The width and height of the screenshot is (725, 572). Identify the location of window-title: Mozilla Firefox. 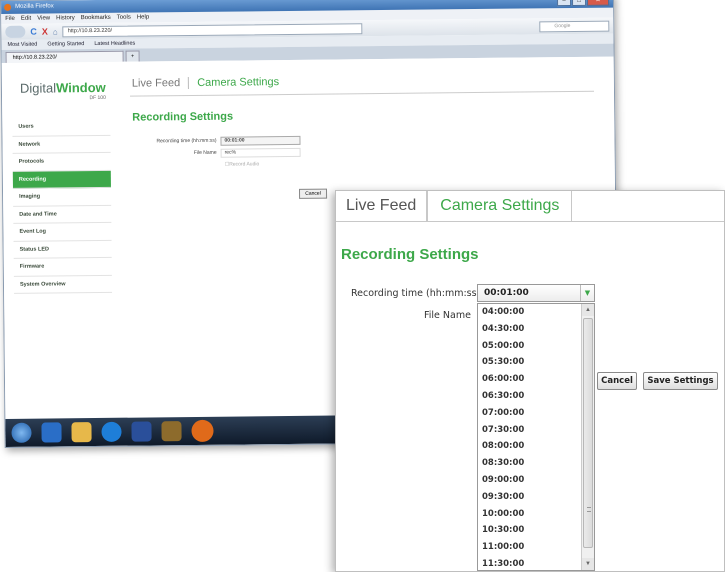
(34, 6).